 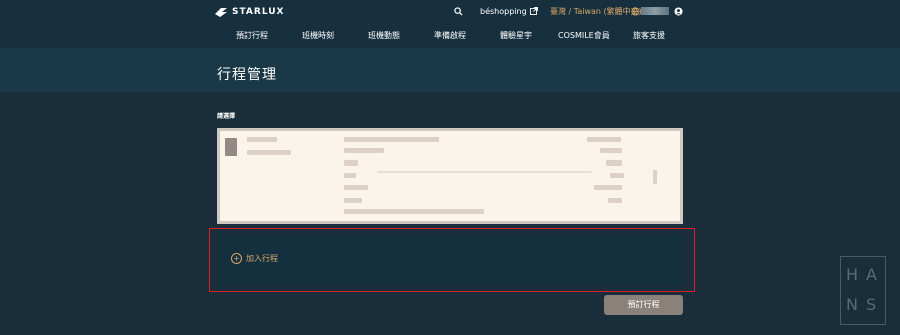 I want to click on watermark-letter: H, so click(x=852, y=274).